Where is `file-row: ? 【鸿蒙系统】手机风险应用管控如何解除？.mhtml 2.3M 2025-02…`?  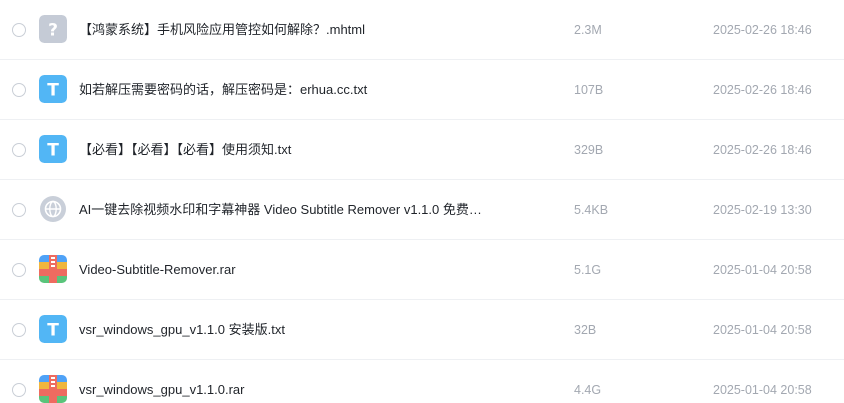
file-row: ? 【鸿蒙系统】手机风险应用管控如何解除？.mhtml 2.3M 2025-02… is located at coordinates (422, 30).